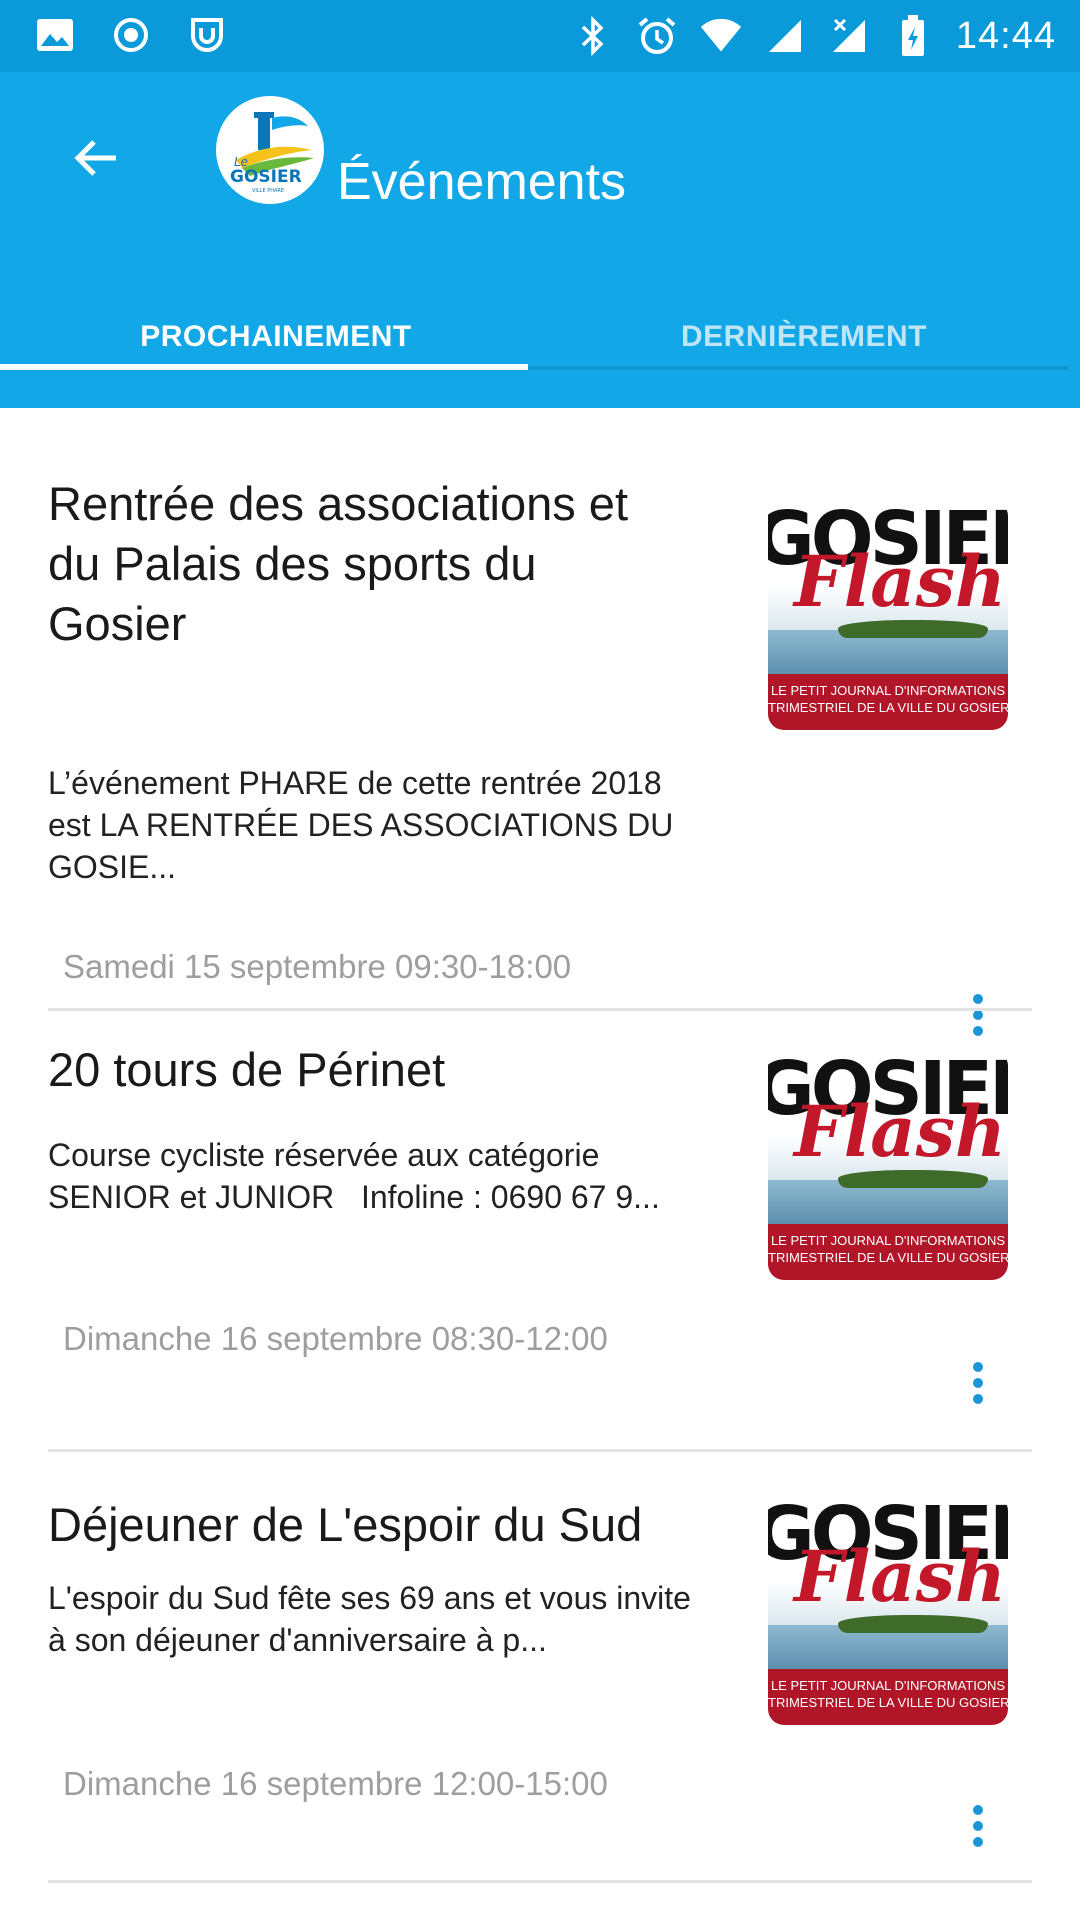  I want to click on notification-icons, so click(131, 35).